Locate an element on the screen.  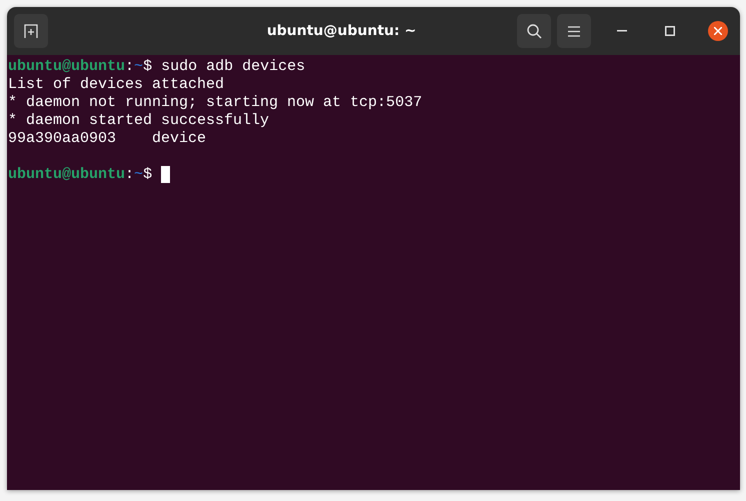
minimize-icon is located at coordinates (622, 31).